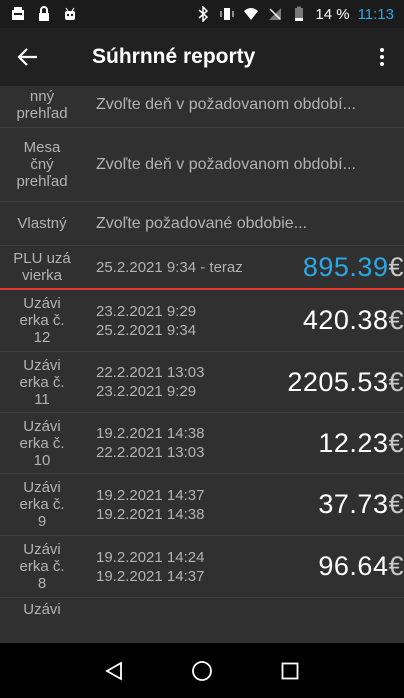  I want to click on report-label: Mesa čný prehľad, so click(42, 164).